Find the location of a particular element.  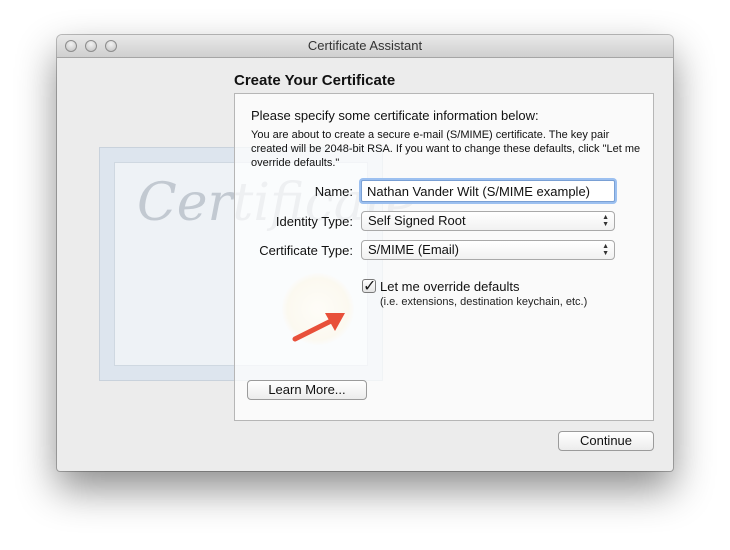

name-input is located at coordinates (488, 191).